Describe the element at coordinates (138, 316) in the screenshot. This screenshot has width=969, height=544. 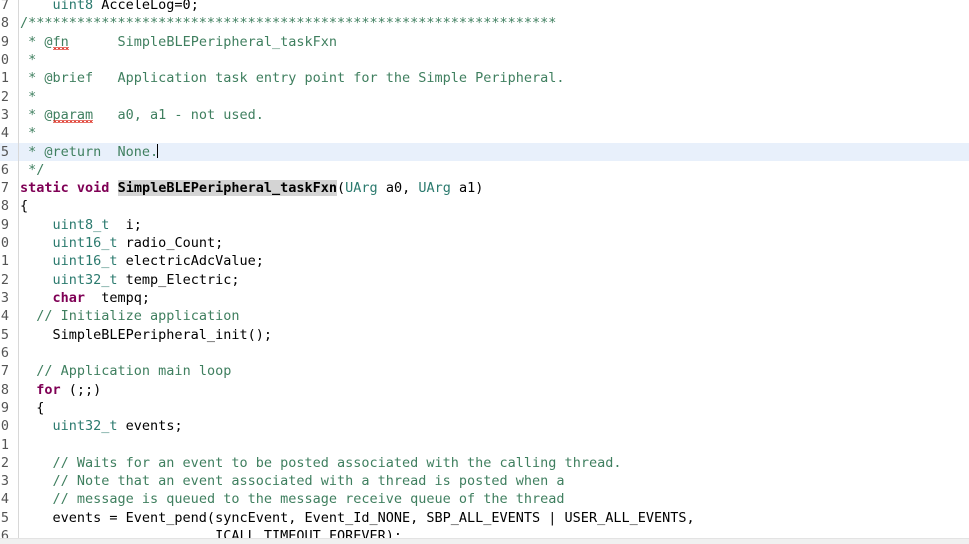
I see `comment-token: // Initialize application` at that location.